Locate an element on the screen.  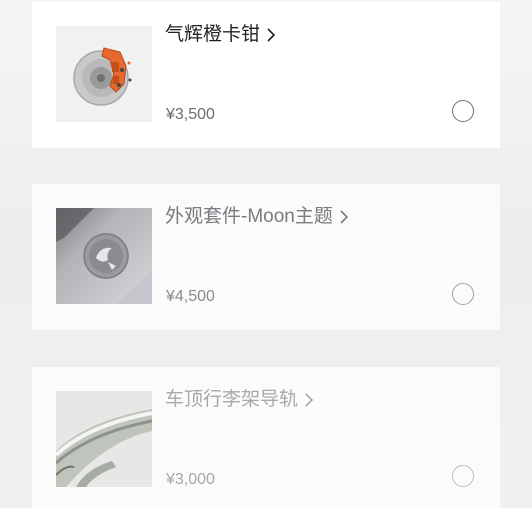
product-price: ¥3,000 is located at coordinates (190, 479).